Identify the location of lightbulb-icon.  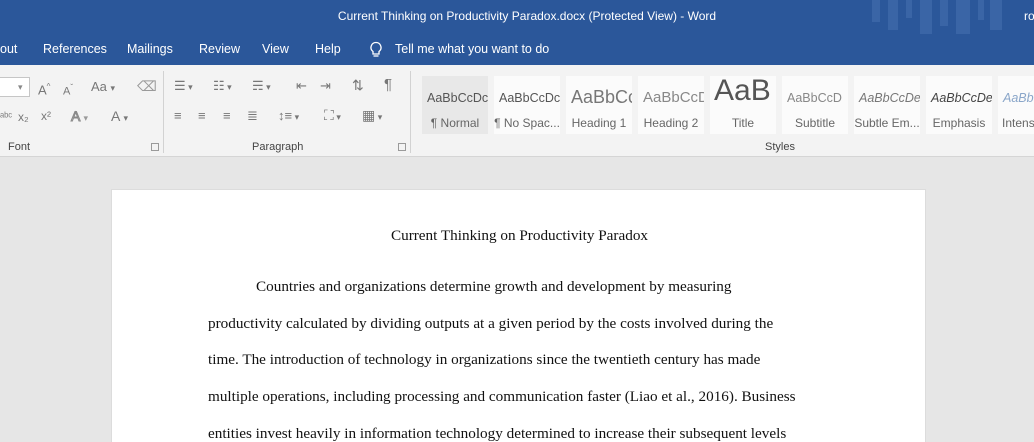
(376, 49).